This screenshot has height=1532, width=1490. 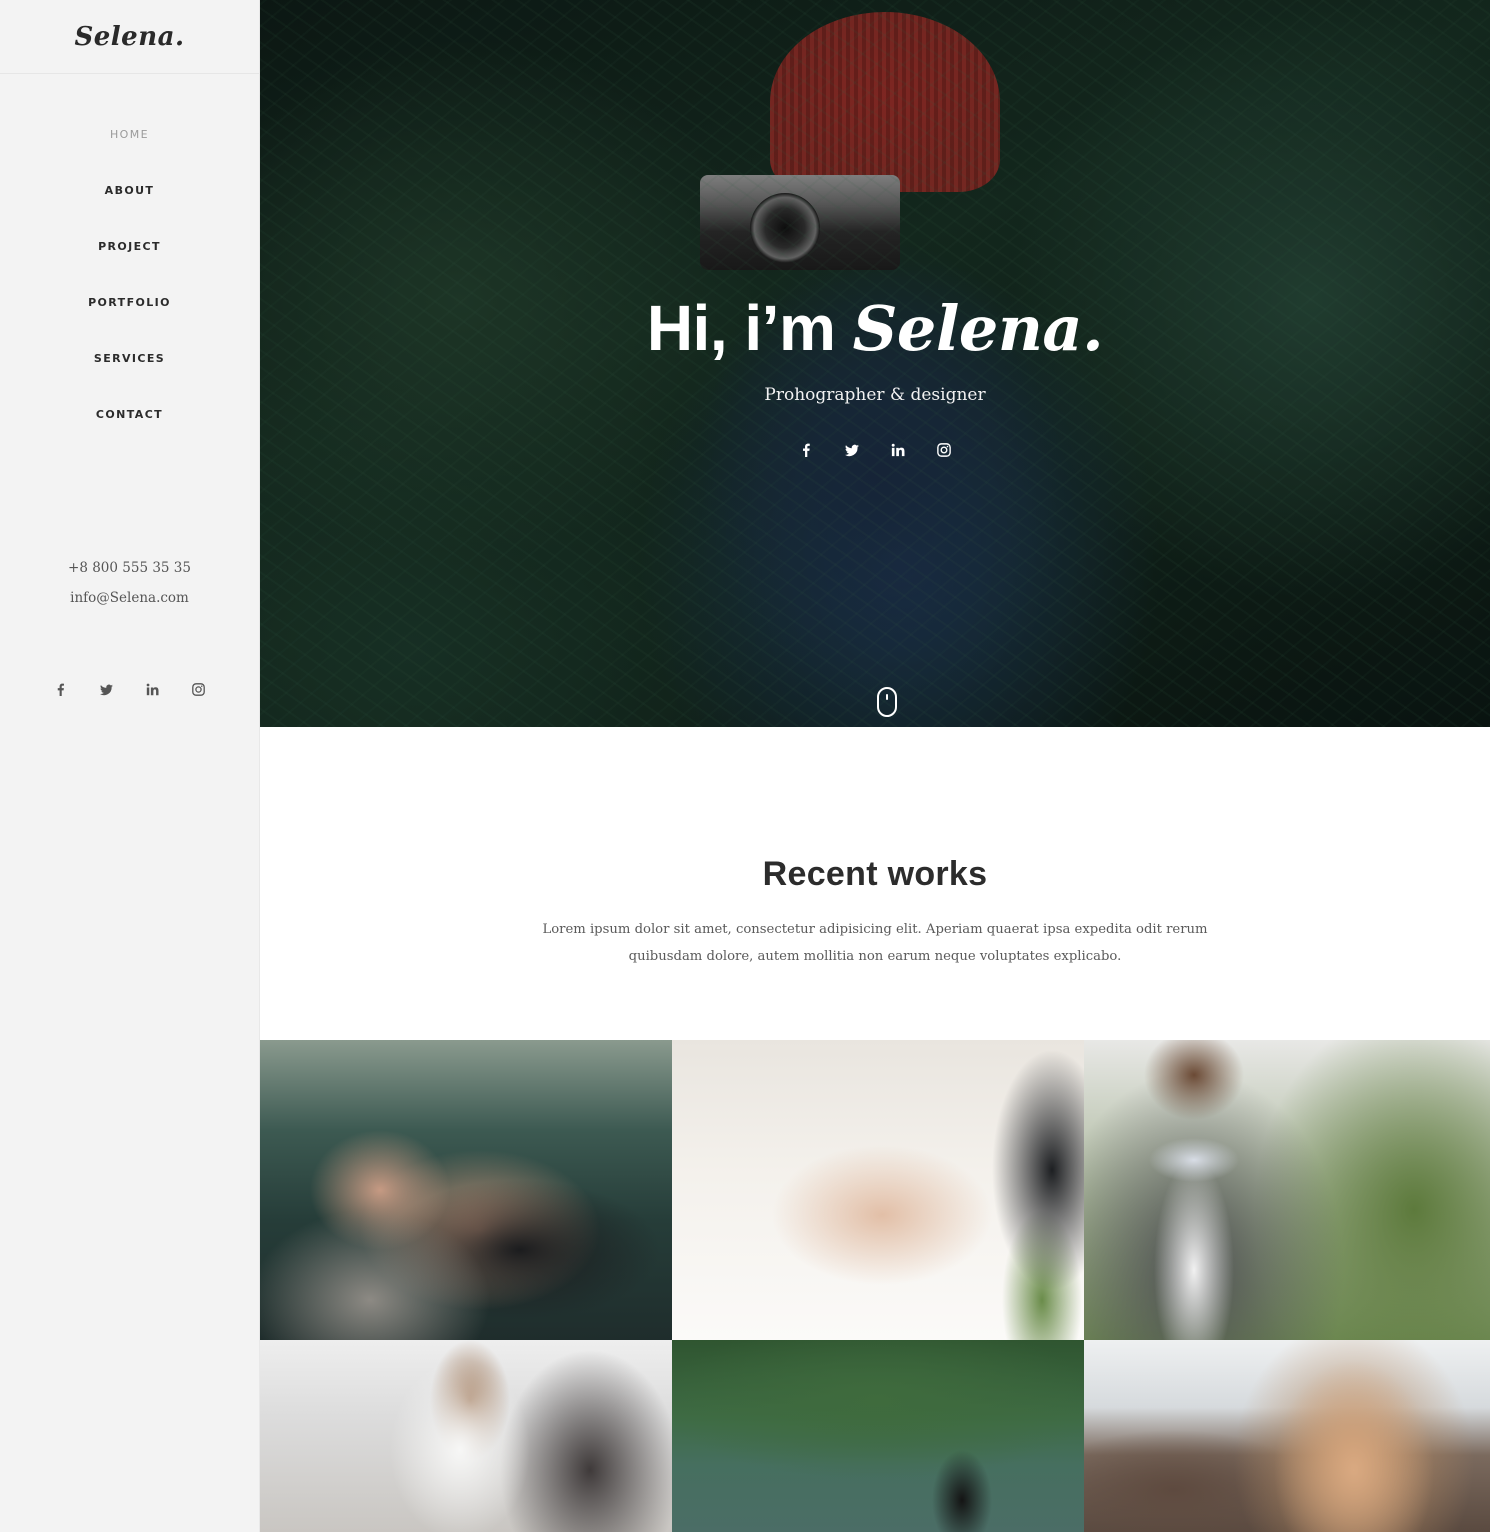 I want to click on email-address: info@Selena.com, so click(x=129, y=601).